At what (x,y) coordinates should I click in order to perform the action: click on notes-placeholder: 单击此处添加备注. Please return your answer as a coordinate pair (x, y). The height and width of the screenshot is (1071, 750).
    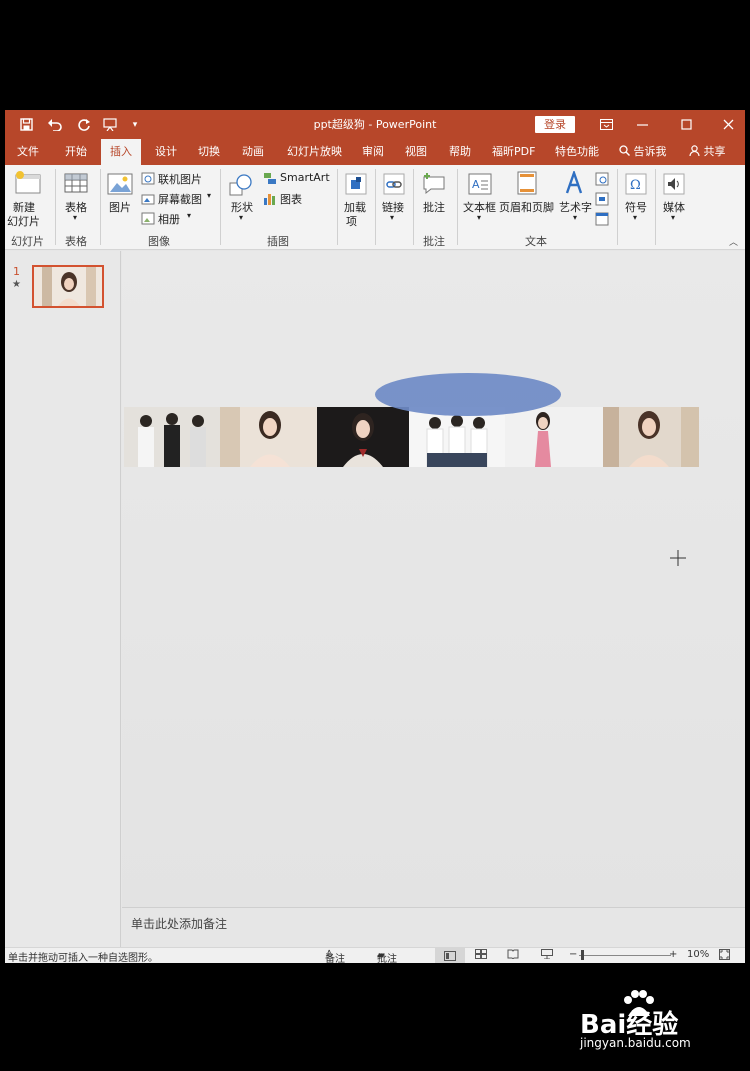
    Looking at the image, I should click on (179, 924).